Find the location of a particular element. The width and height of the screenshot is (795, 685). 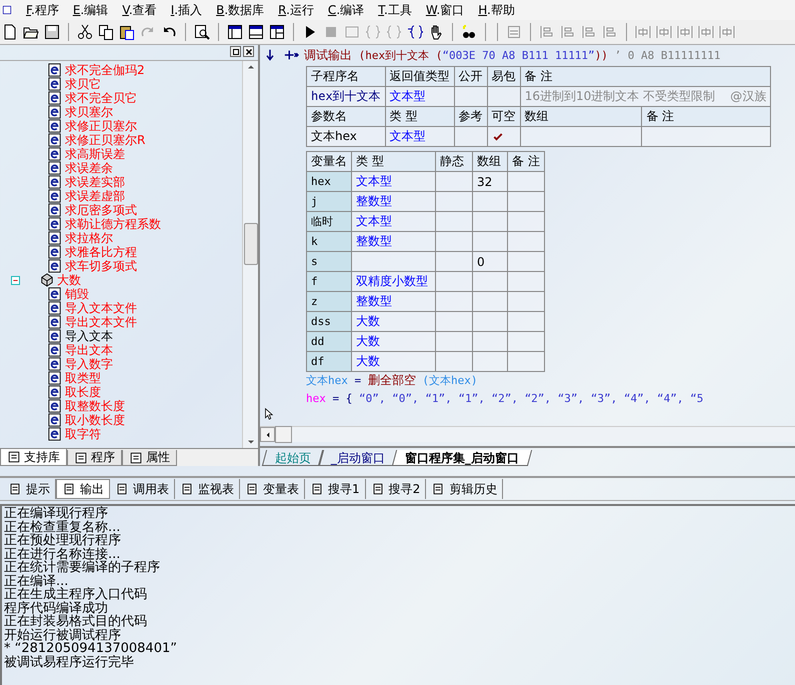

variable-name: df is located at coordinates (329, 362).